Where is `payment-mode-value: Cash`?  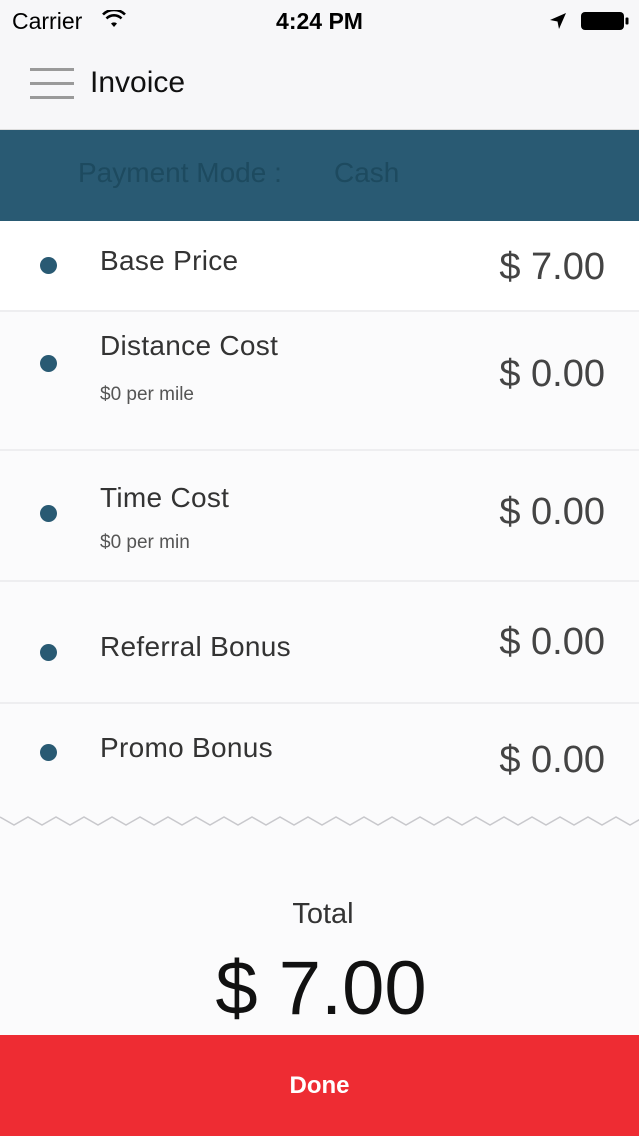
payment-mode-value: Cash is located at coordinates (367, 172).